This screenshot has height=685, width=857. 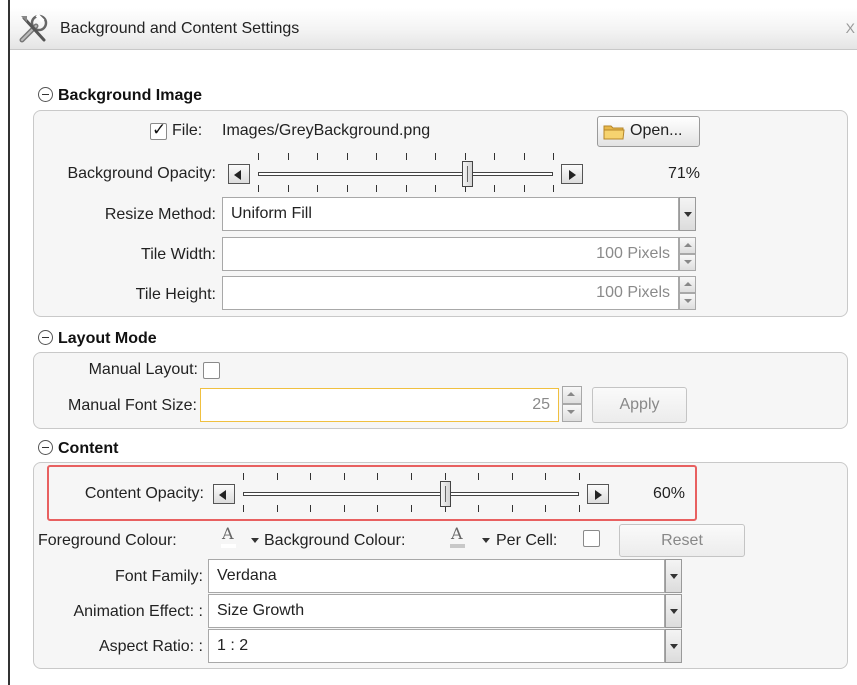 I want to click on per-cell-checkbox, so click(x=591, y=538).